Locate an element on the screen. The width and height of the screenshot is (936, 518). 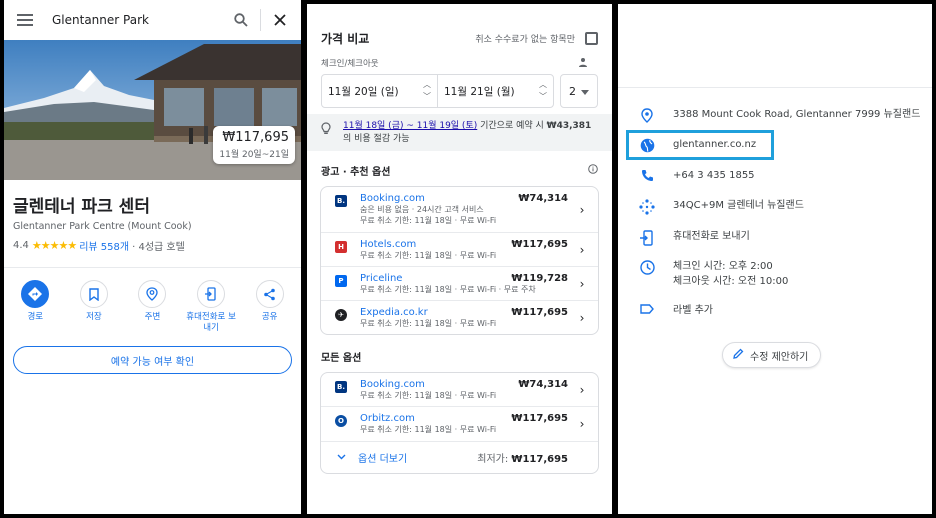
hotel-photo: ₩117,695 11월 20일~21일 is located at coordinates (152, 110).